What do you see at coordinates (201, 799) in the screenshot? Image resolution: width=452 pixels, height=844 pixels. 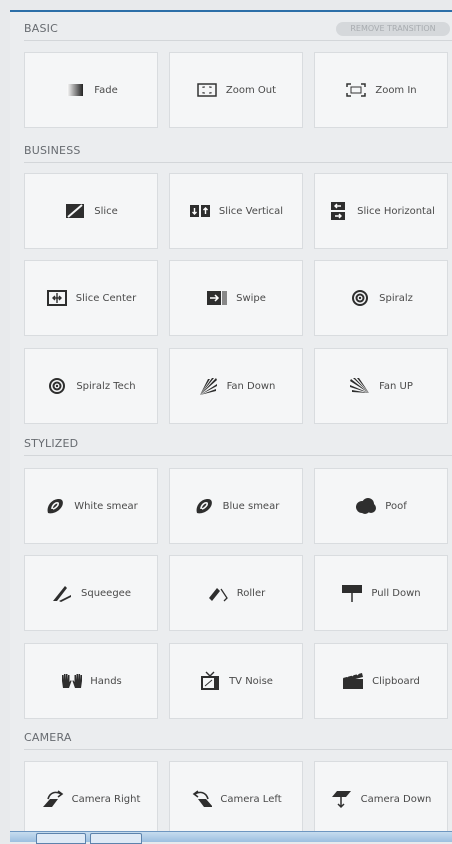 I see `camera-left-icon` at bounding box center [201, 799].